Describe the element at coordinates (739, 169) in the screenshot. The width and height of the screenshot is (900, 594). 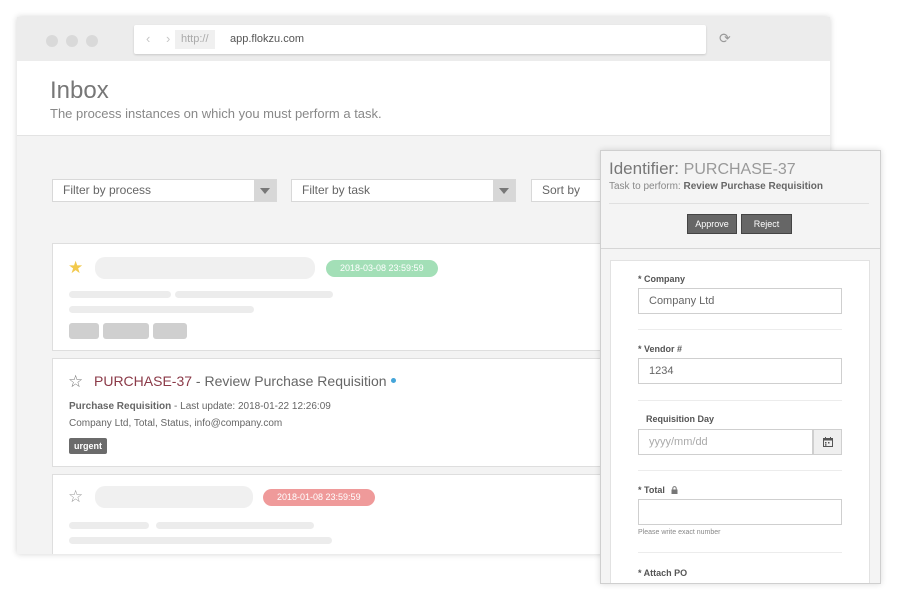
I see `identifier-value: PURCHASE-37` at that location.